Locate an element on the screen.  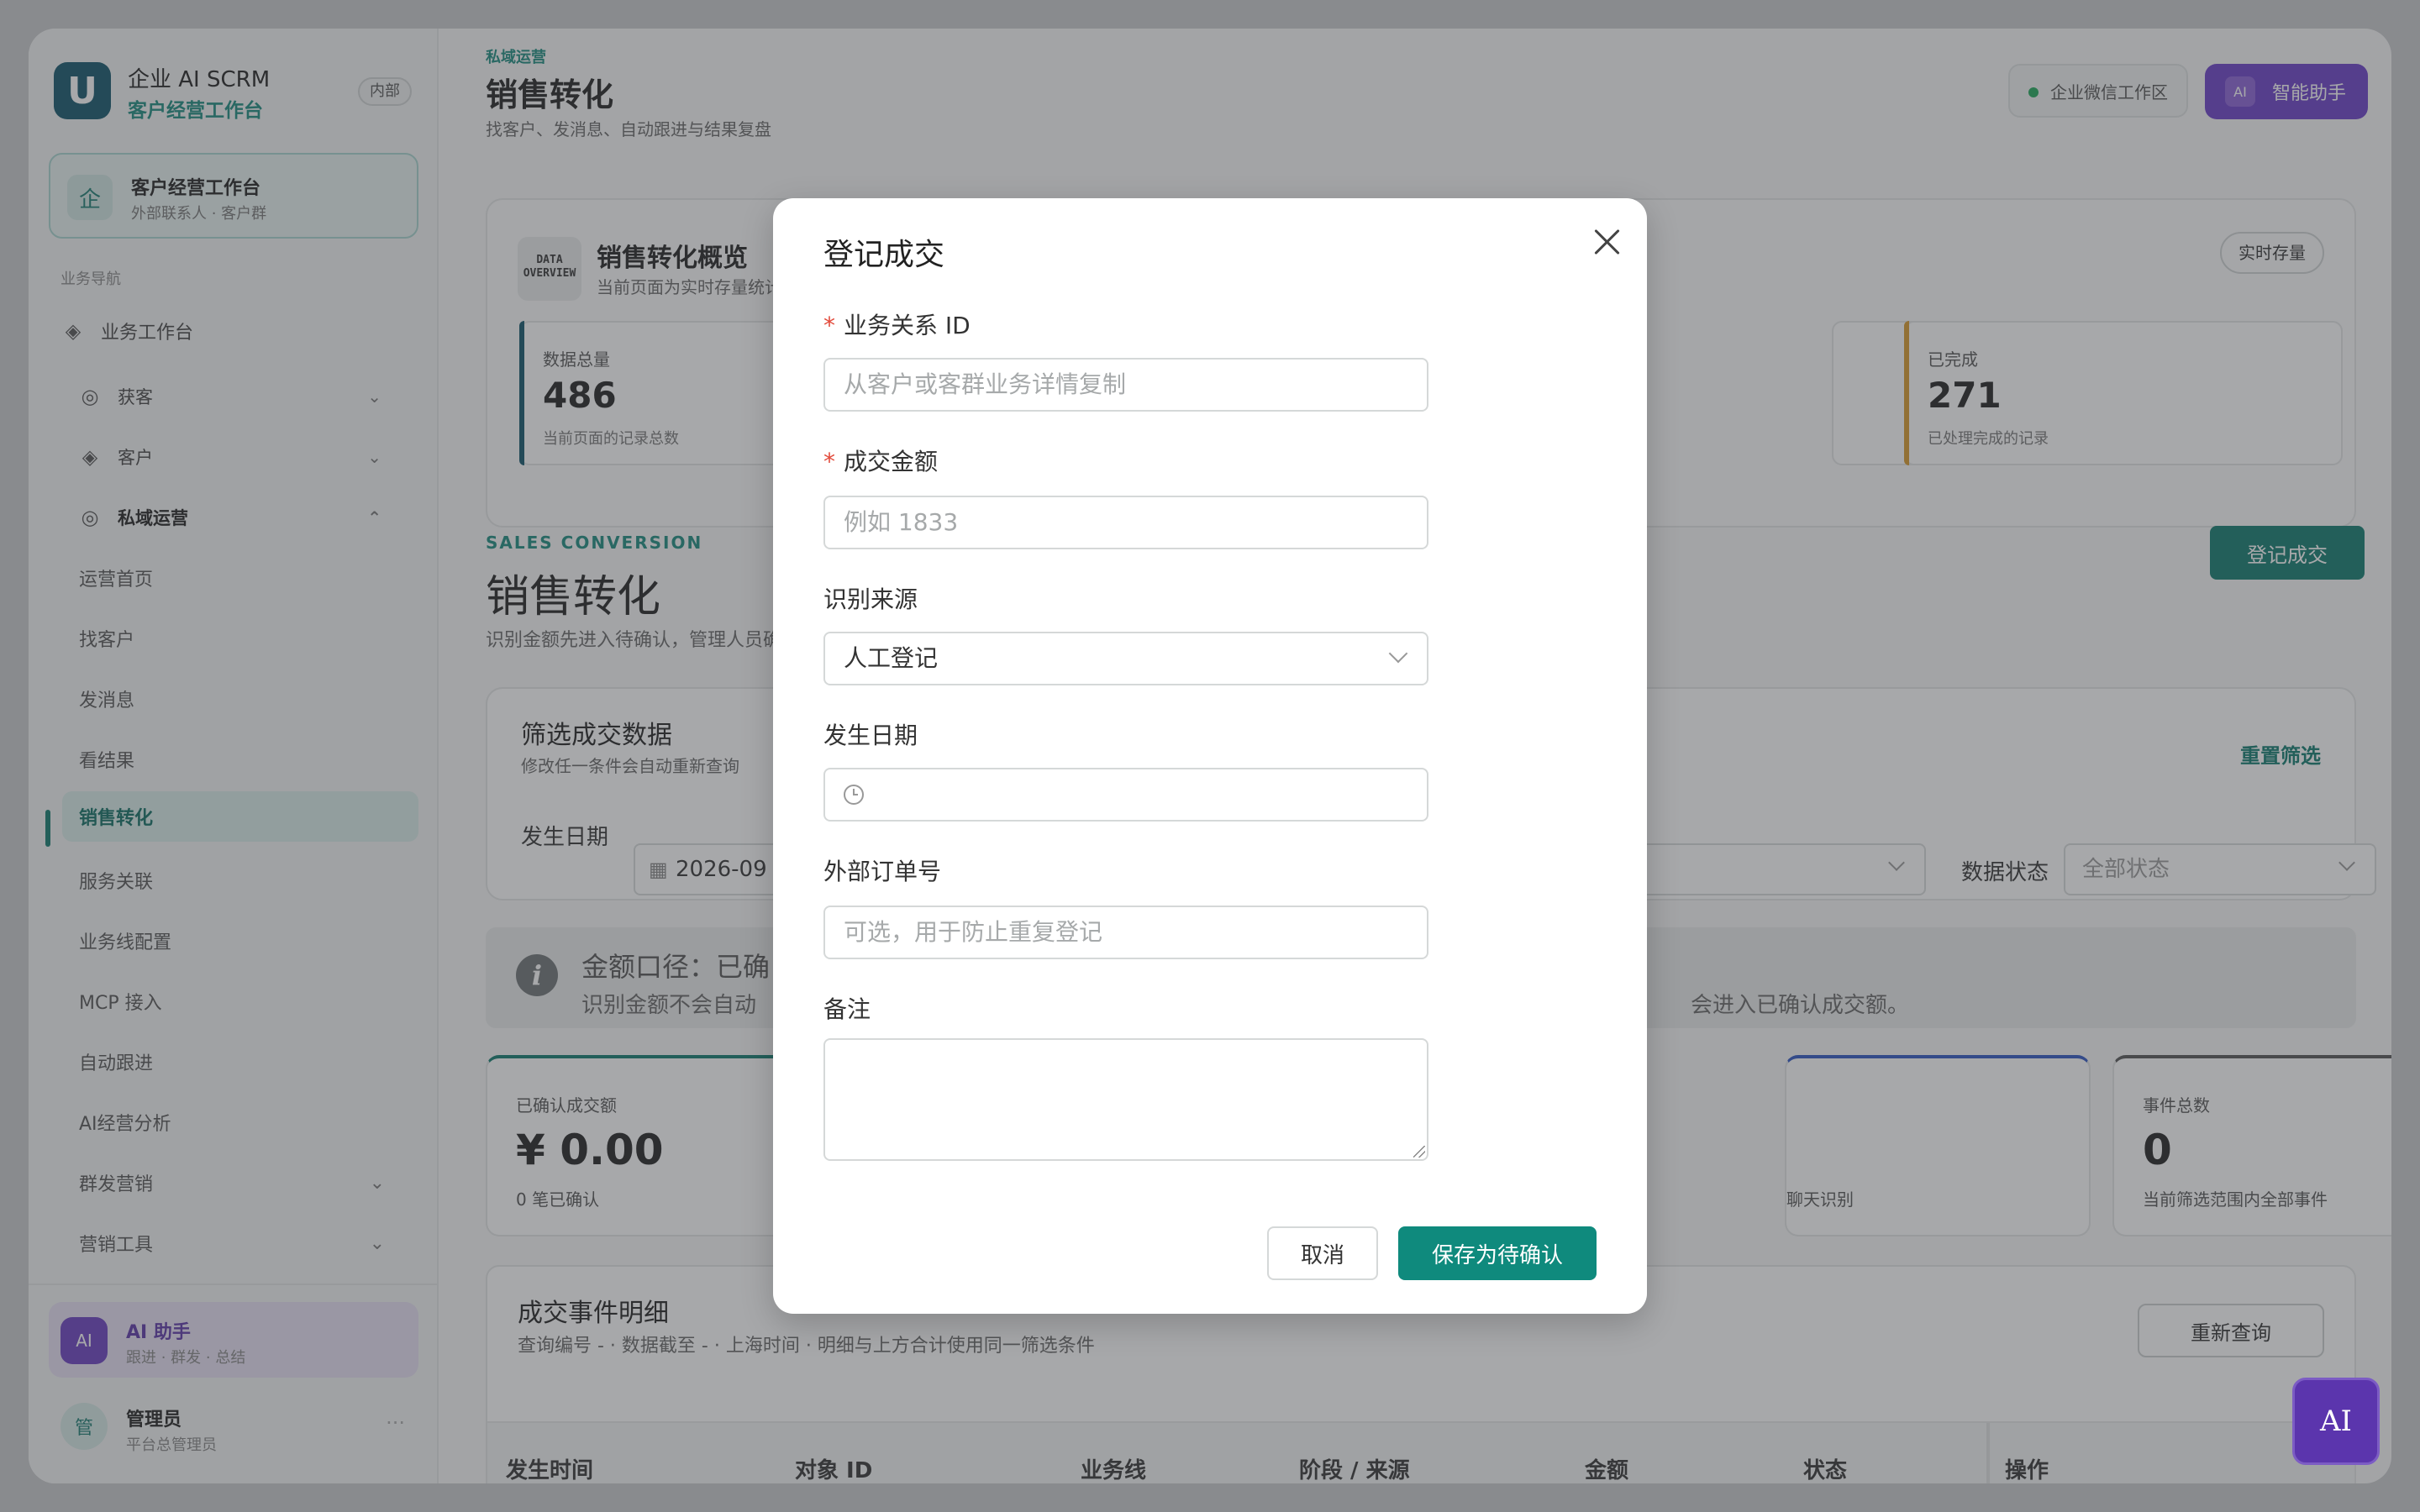
order-no-label: 外部订单号 is located at coordinates (882, 871).